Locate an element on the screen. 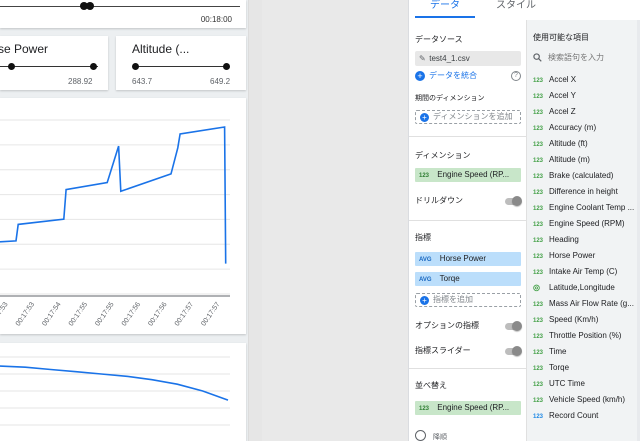 This screenshot has width=640, height=441. field-item: 123 Record Count is located at coordinates (583, 416).